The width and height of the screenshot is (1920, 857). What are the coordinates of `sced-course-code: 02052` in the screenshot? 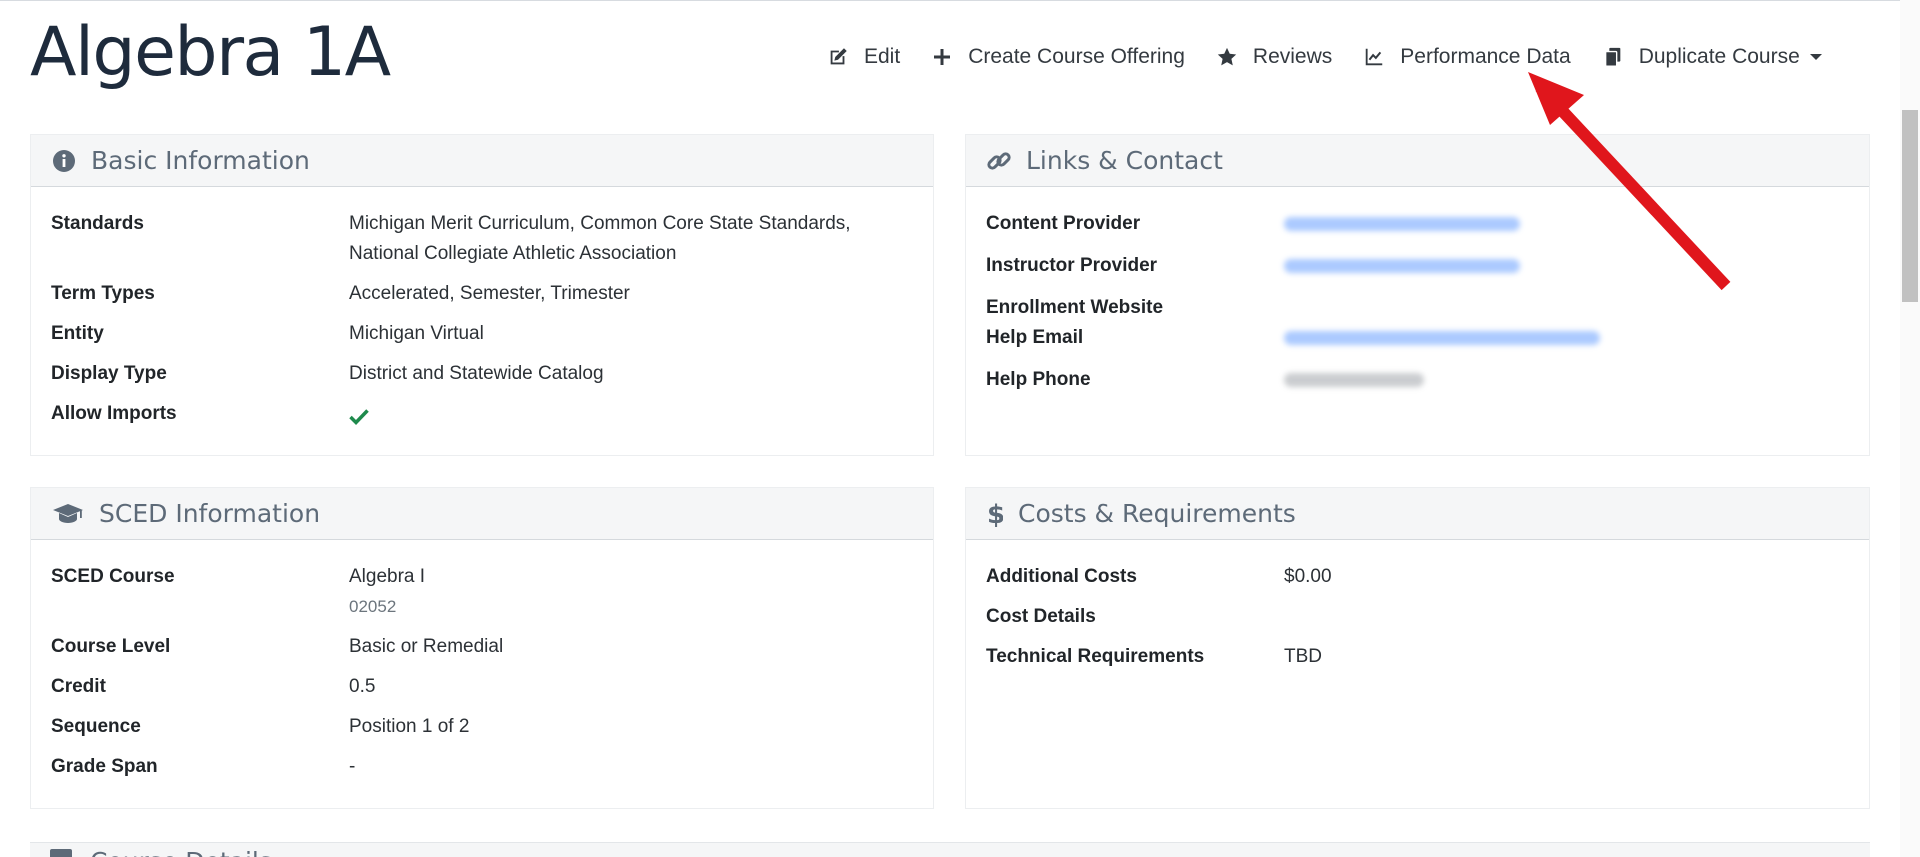 It's located at (373, 606).